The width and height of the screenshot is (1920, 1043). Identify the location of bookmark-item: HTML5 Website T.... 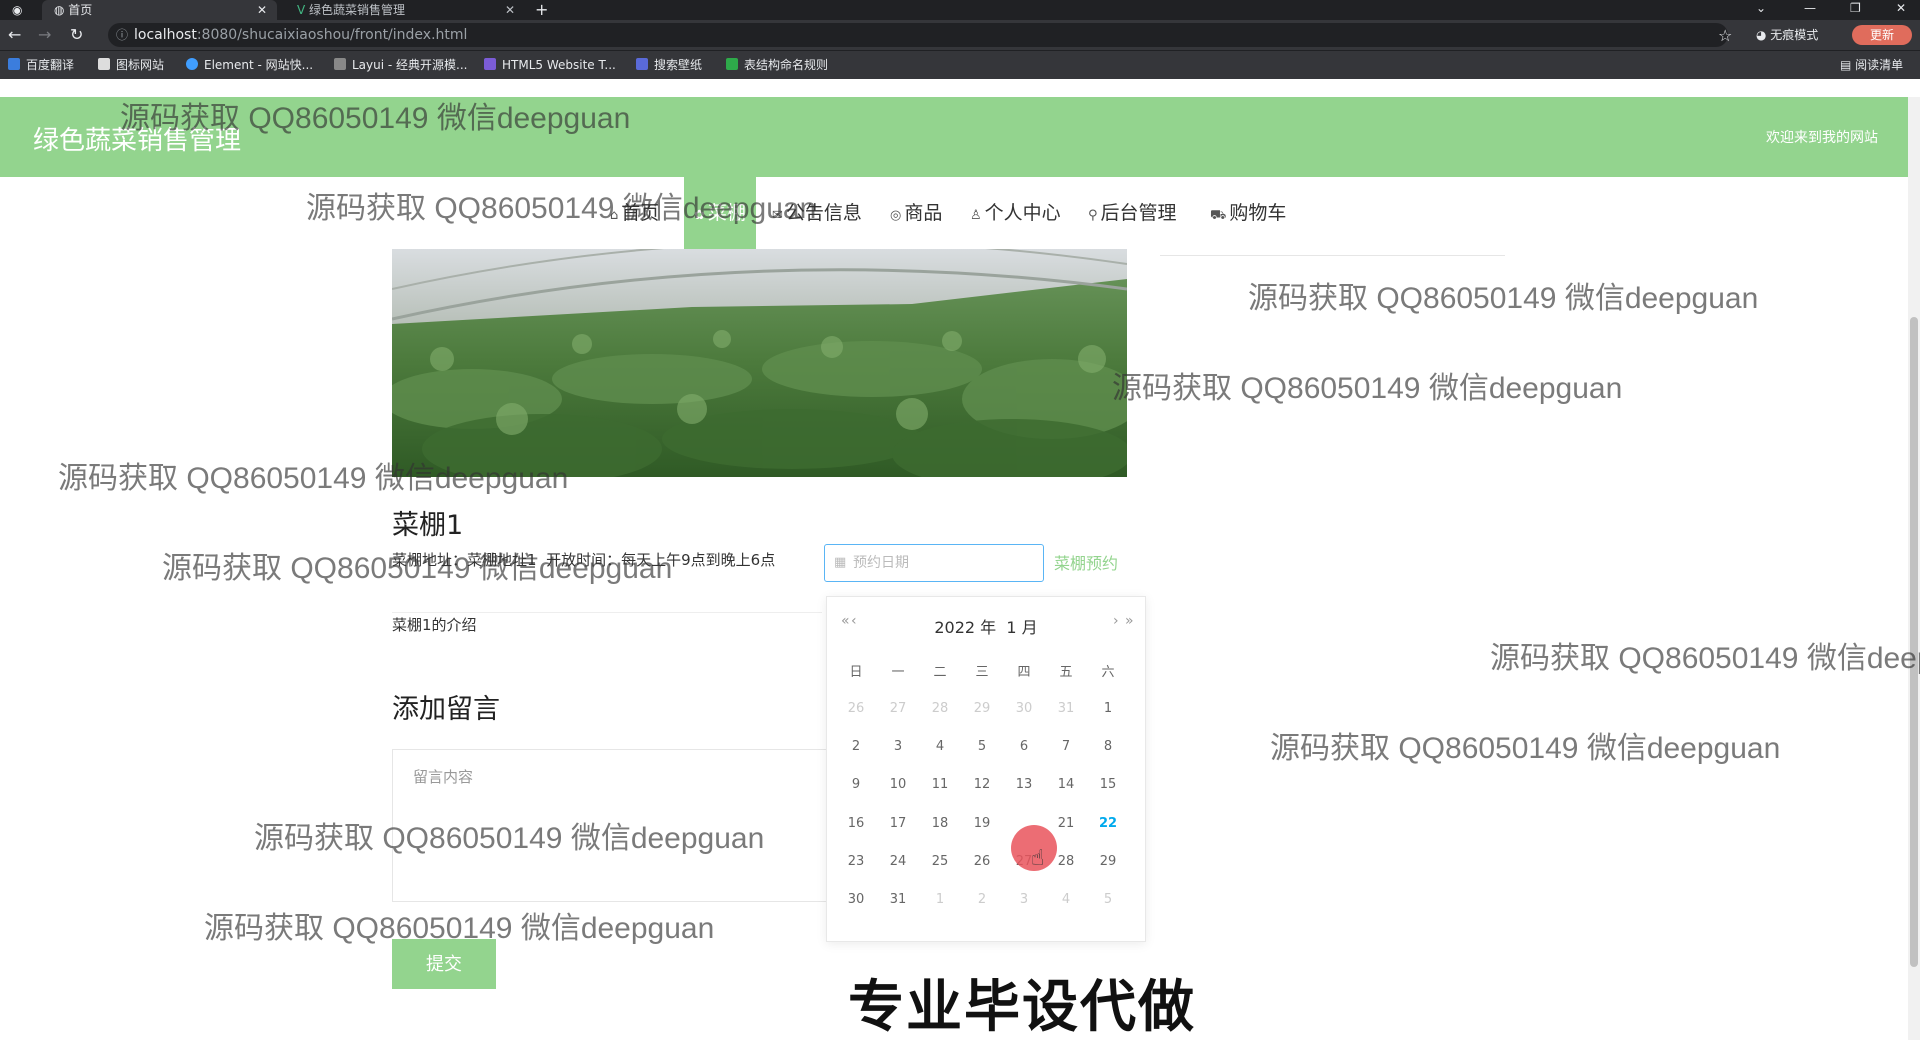
(550, 65).